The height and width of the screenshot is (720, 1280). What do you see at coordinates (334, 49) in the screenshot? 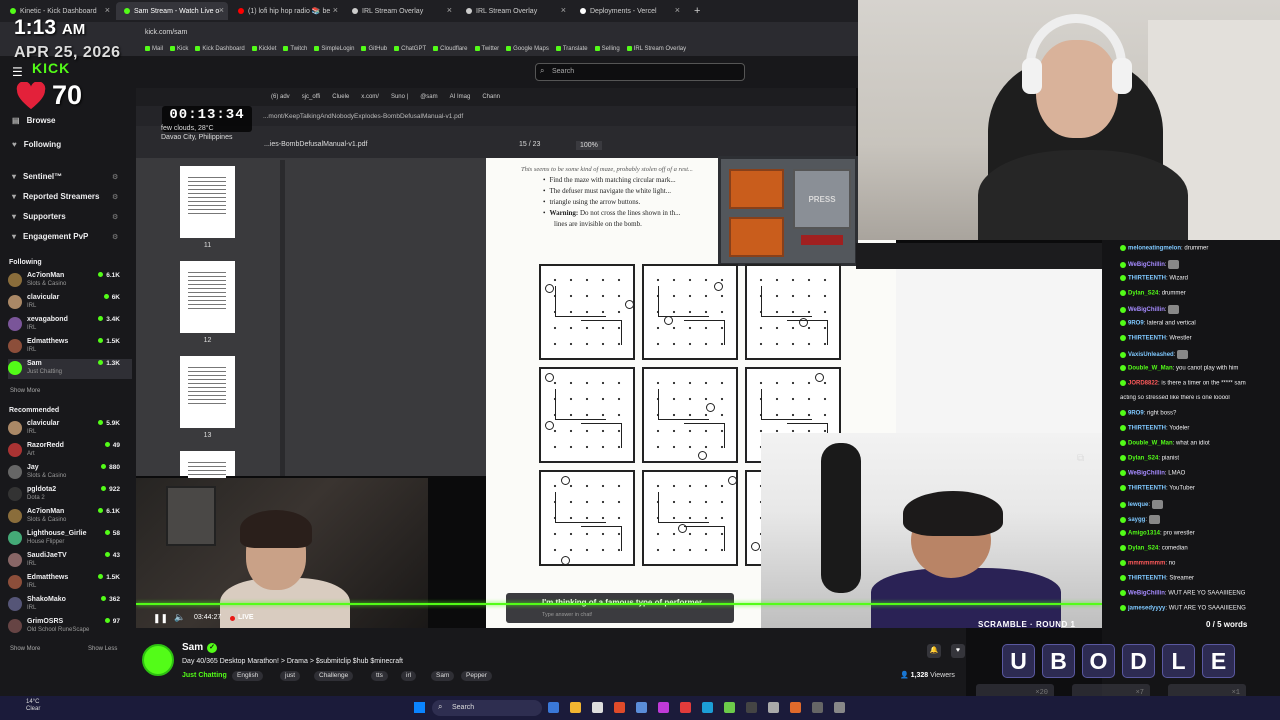
I see `bookmark-item: SimpleLogin` at bounding box center [334, 49].